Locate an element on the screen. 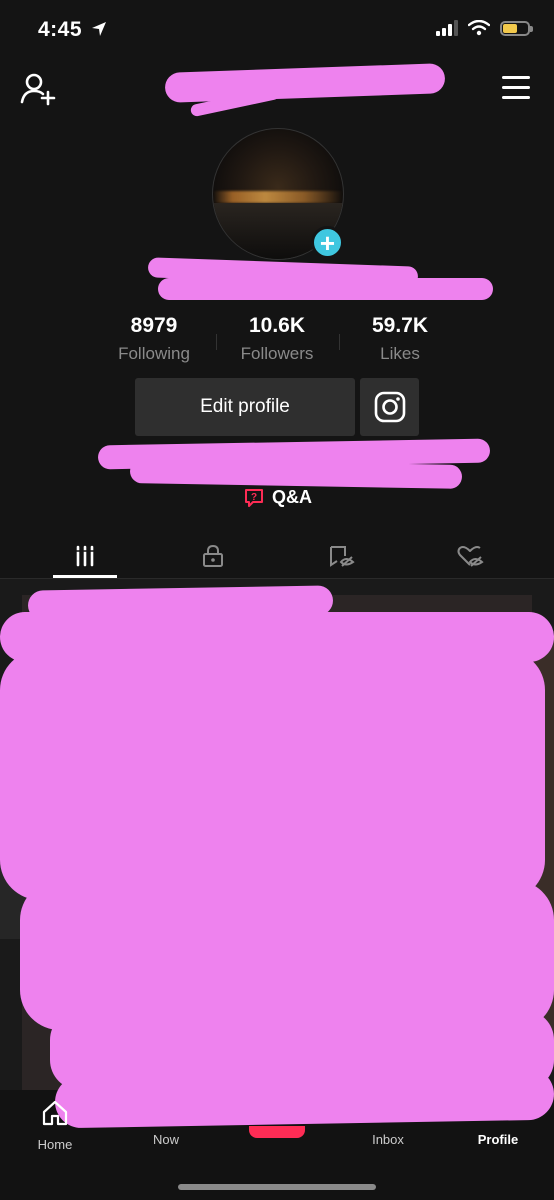 The width and height of the screenshot is (554, 1200). repost-icon is located at coordinates (342, 556).